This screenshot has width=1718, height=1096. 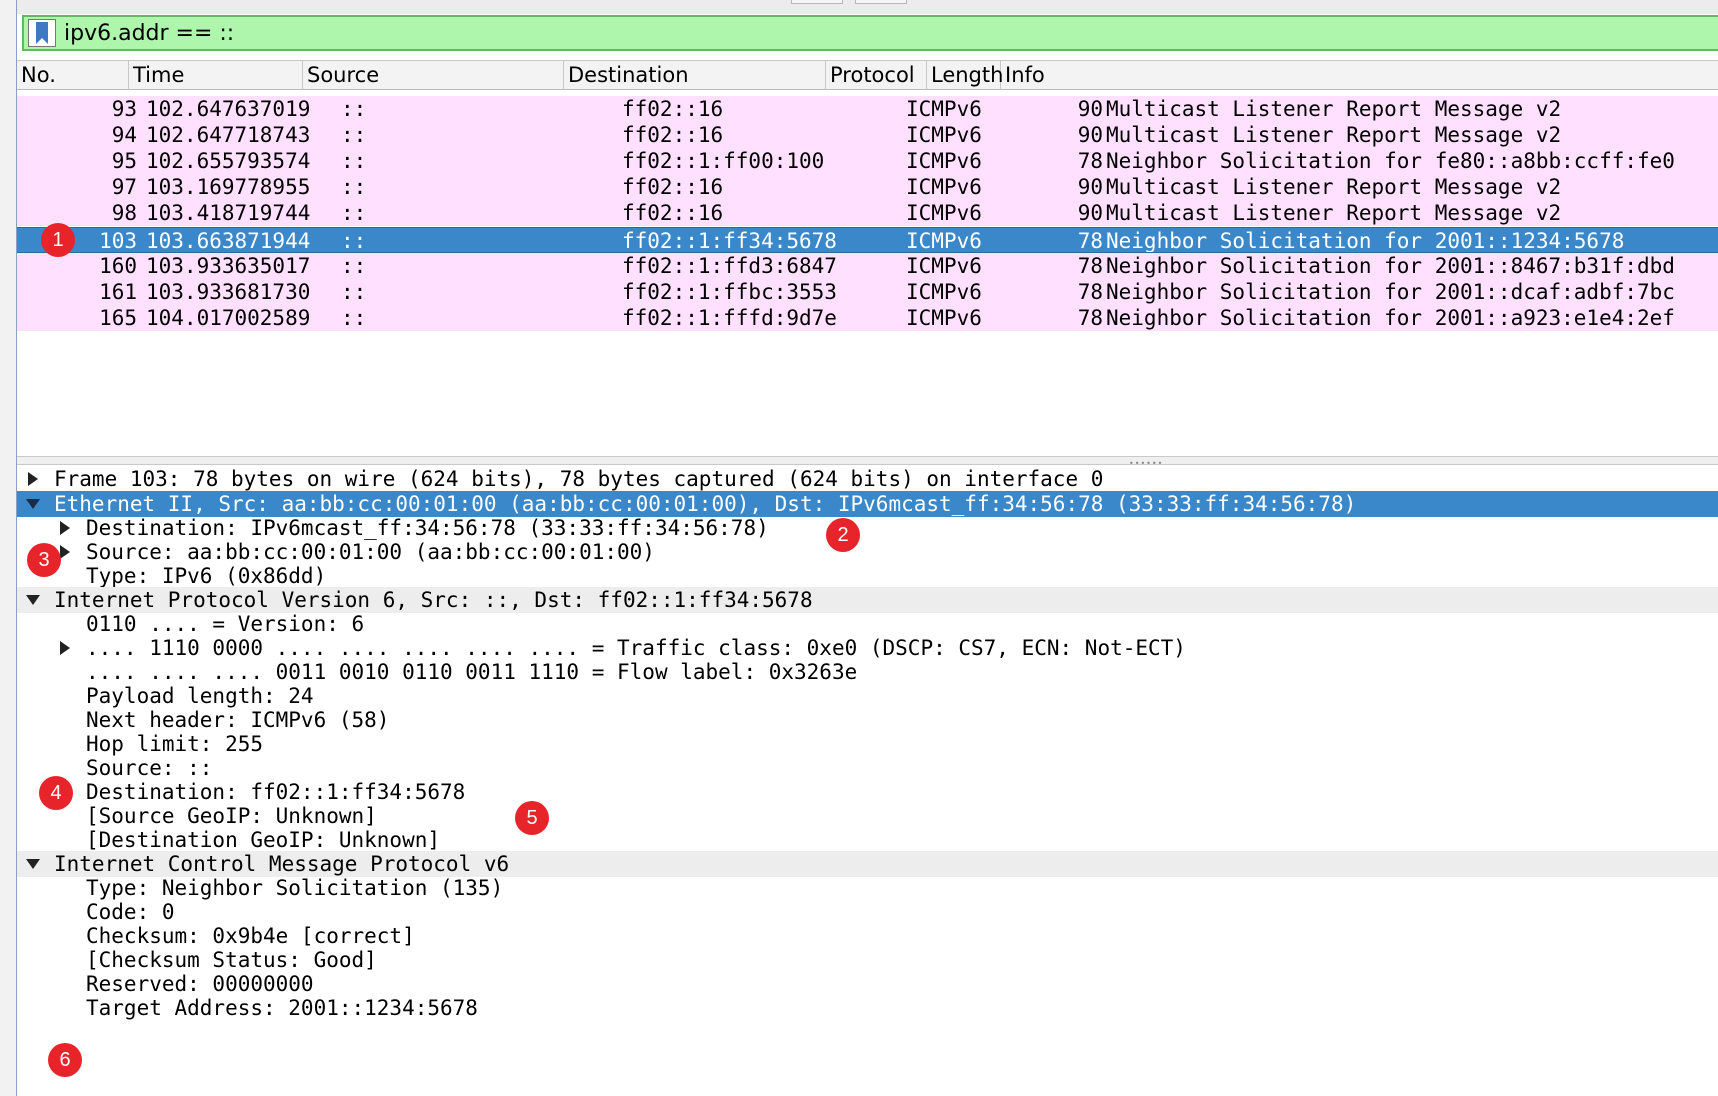 I want to click on column-header-length: Length, so click(x=965, y=75).